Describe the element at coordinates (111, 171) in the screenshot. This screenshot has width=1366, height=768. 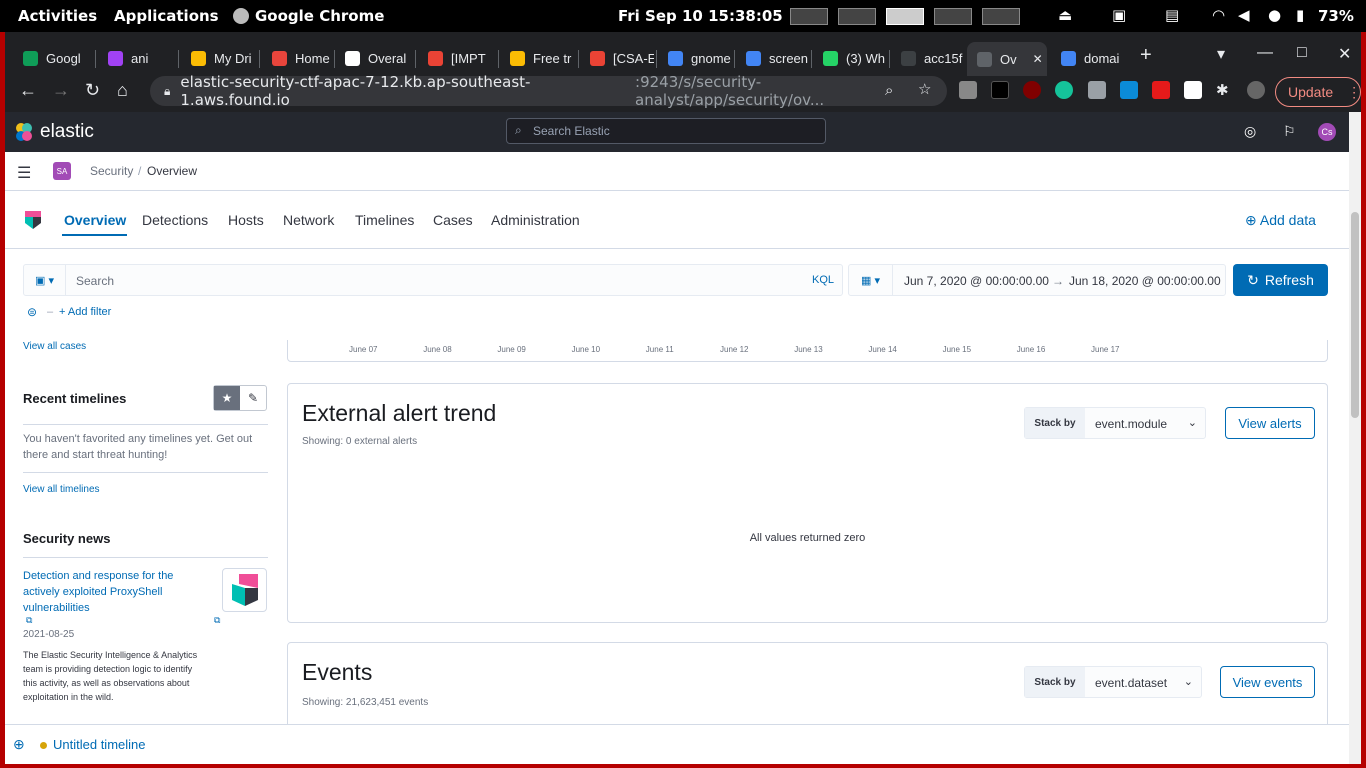
I see `breadcrumb-root: Security` at that location.